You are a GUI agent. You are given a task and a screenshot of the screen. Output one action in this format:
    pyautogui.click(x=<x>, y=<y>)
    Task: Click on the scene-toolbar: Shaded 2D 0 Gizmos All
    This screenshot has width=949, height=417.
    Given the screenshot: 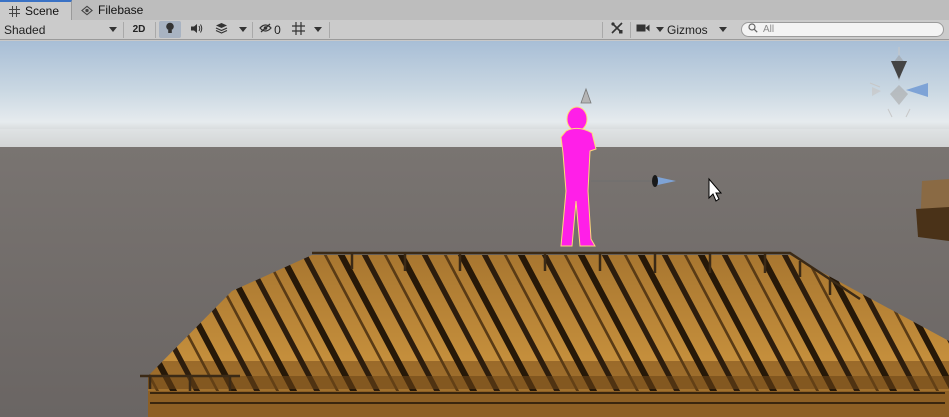 What is the action you would take?
    pyautogui.click(x=474, y=30)
    